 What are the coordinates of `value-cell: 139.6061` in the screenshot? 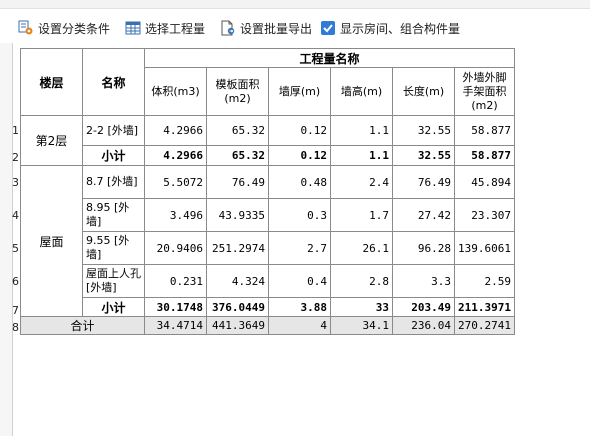 It's located at (484, 248).